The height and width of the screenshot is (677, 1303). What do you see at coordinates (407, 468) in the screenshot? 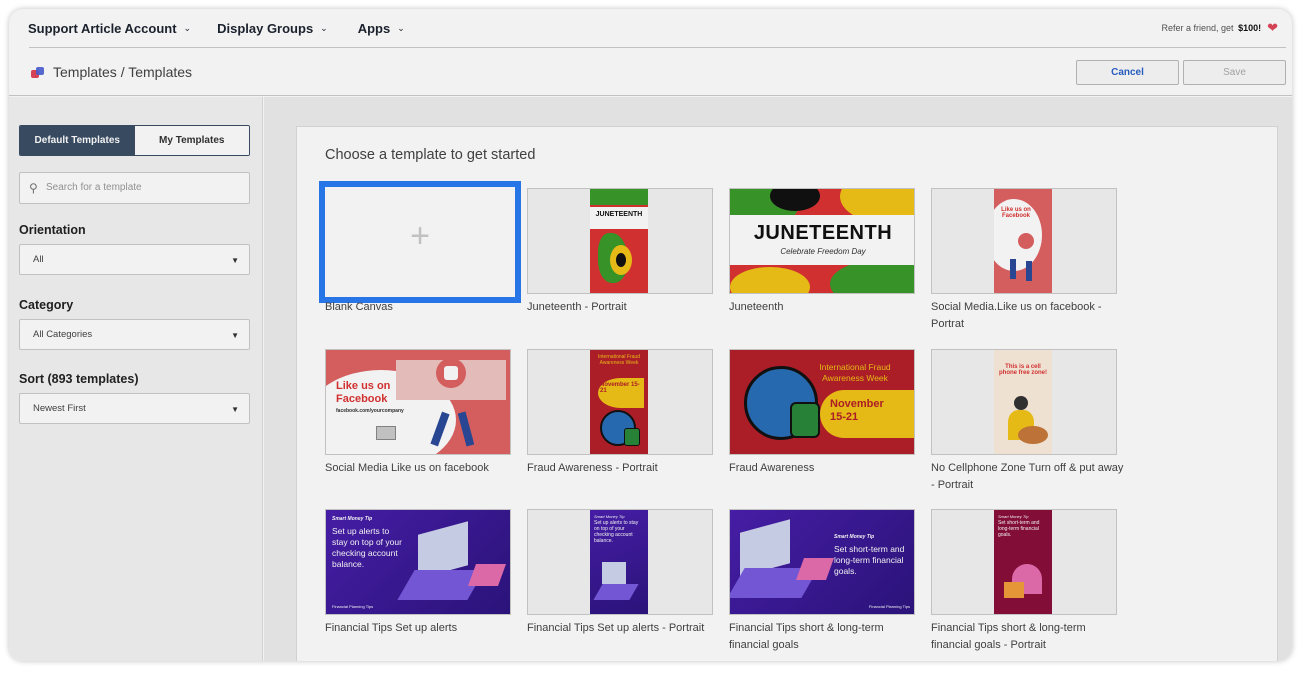
I see `template-name: Social Media Like us on facebook` at bounding box center [407, 468].